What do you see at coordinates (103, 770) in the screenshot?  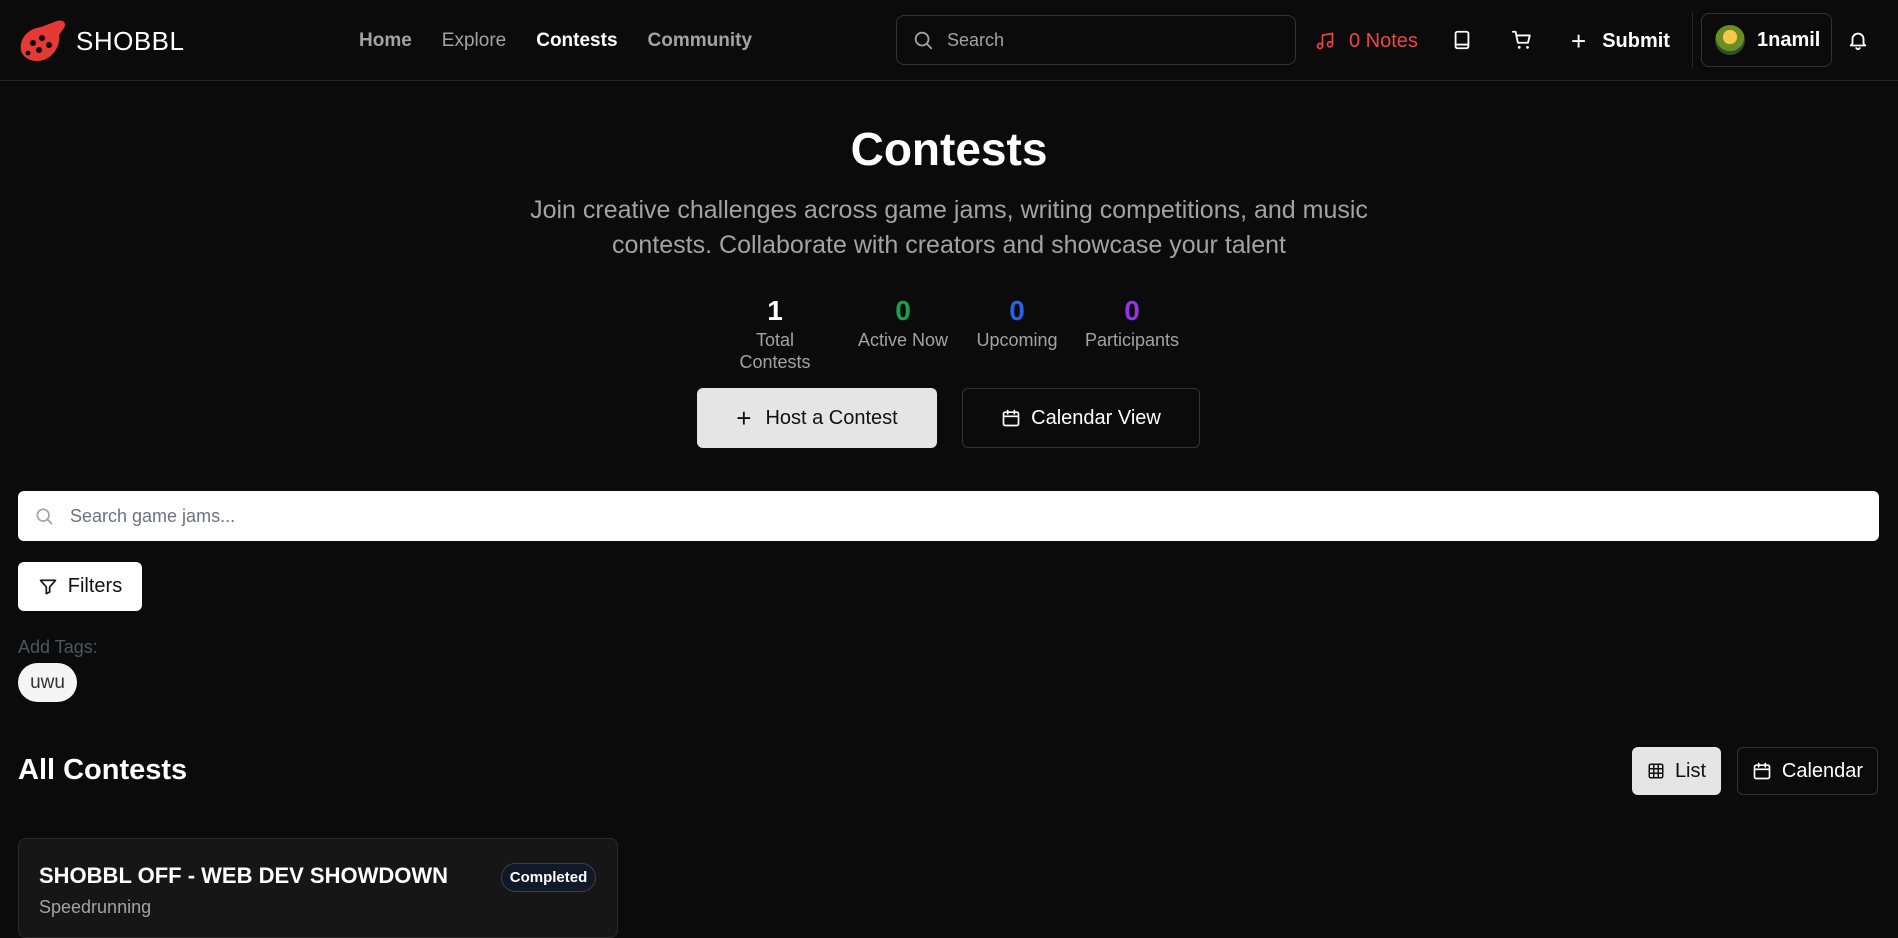 I see `all-contests-heading: All Contests` at bounding box center [103, 770].